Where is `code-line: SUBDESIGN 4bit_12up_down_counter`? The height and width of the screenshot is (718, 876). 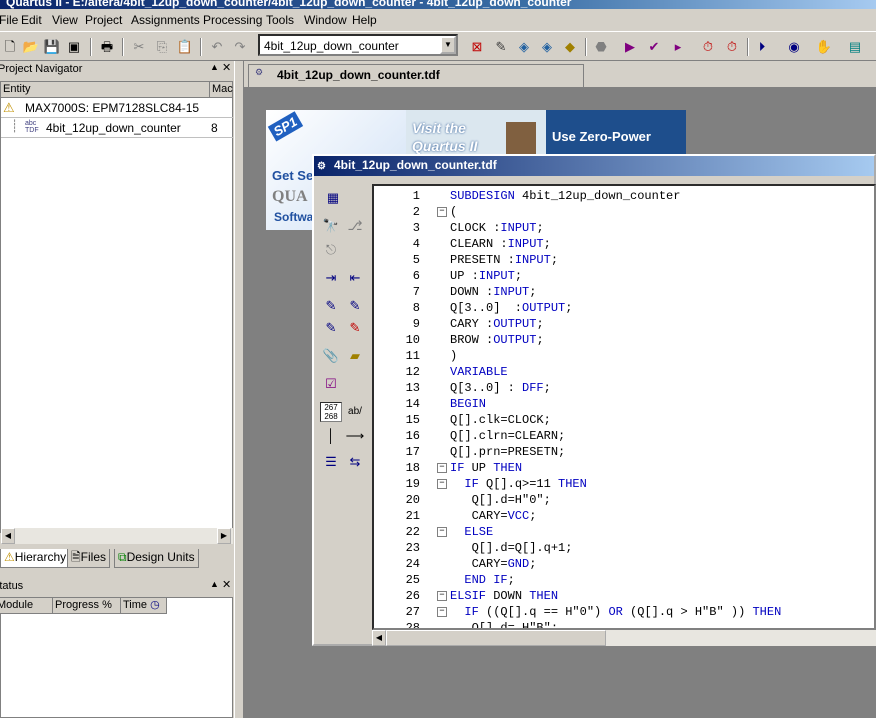 code-line: SUBDESIGN 4bit_12up_down_counter is located at coordinates (565, 196).